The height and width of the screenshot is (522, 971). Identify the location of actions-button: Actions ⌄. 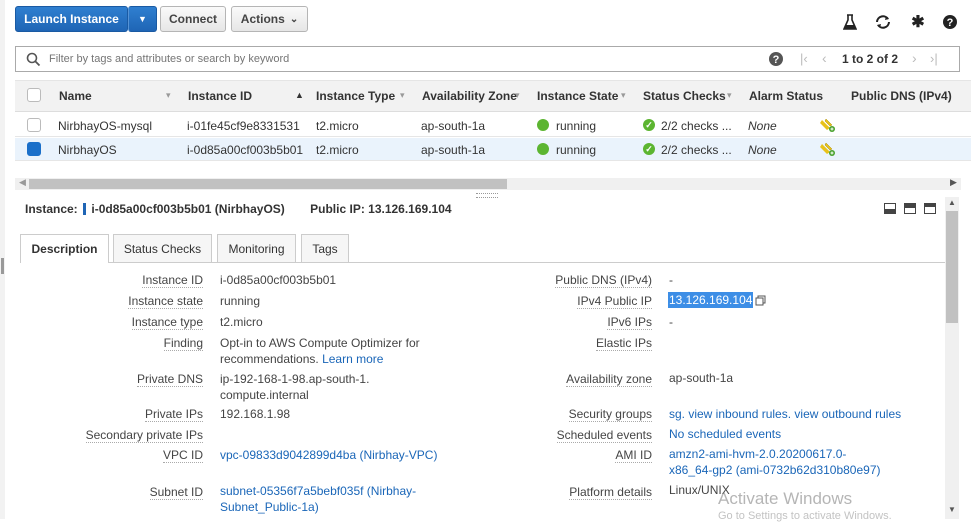
(269, 19).